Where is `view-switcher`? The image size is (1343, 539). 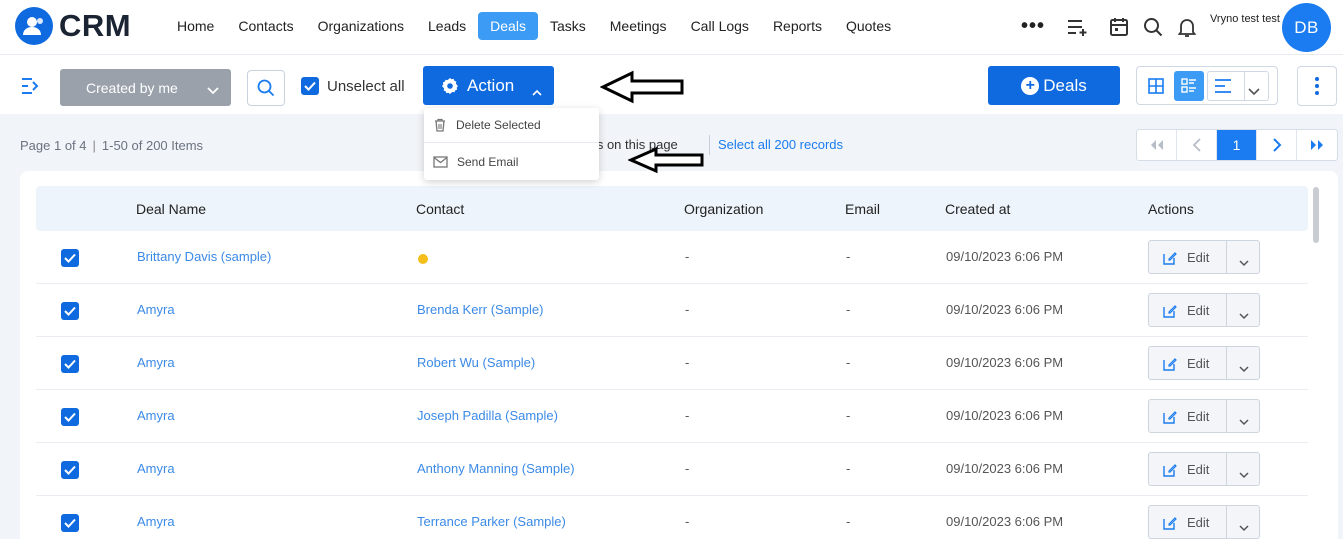
view-switcher is located at coordinates (1207, 85).